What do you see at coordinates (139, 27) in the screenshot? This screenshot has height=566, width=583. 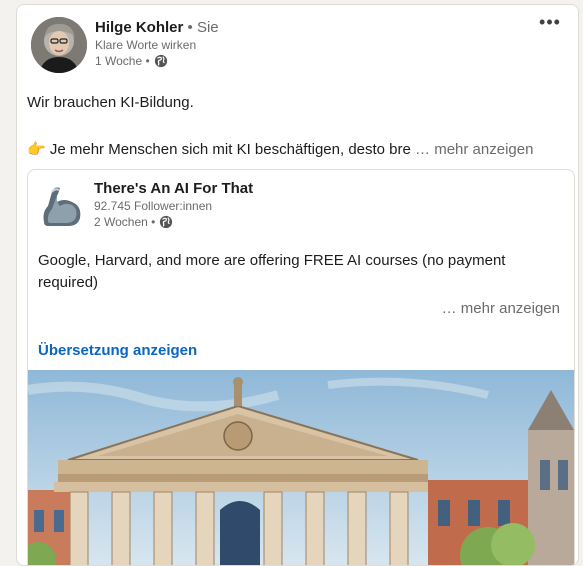 I see `author-name: Hilge Kohler` at bounding box center [139, 27].